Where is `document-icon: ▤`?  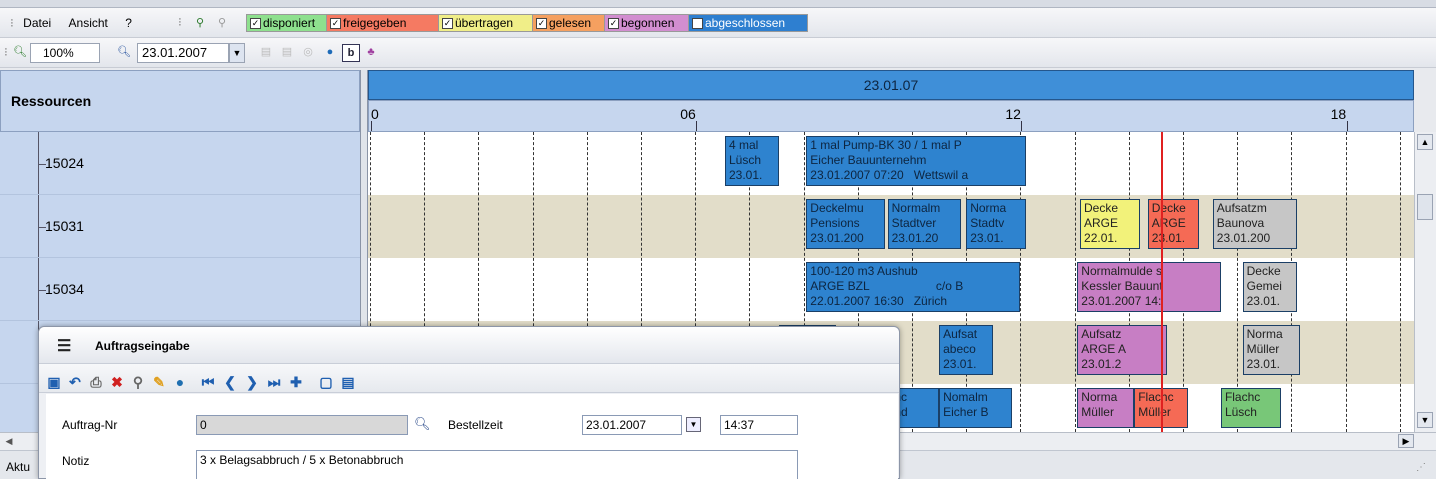
document-icon: ▤ is located at coordinates (348, 382).